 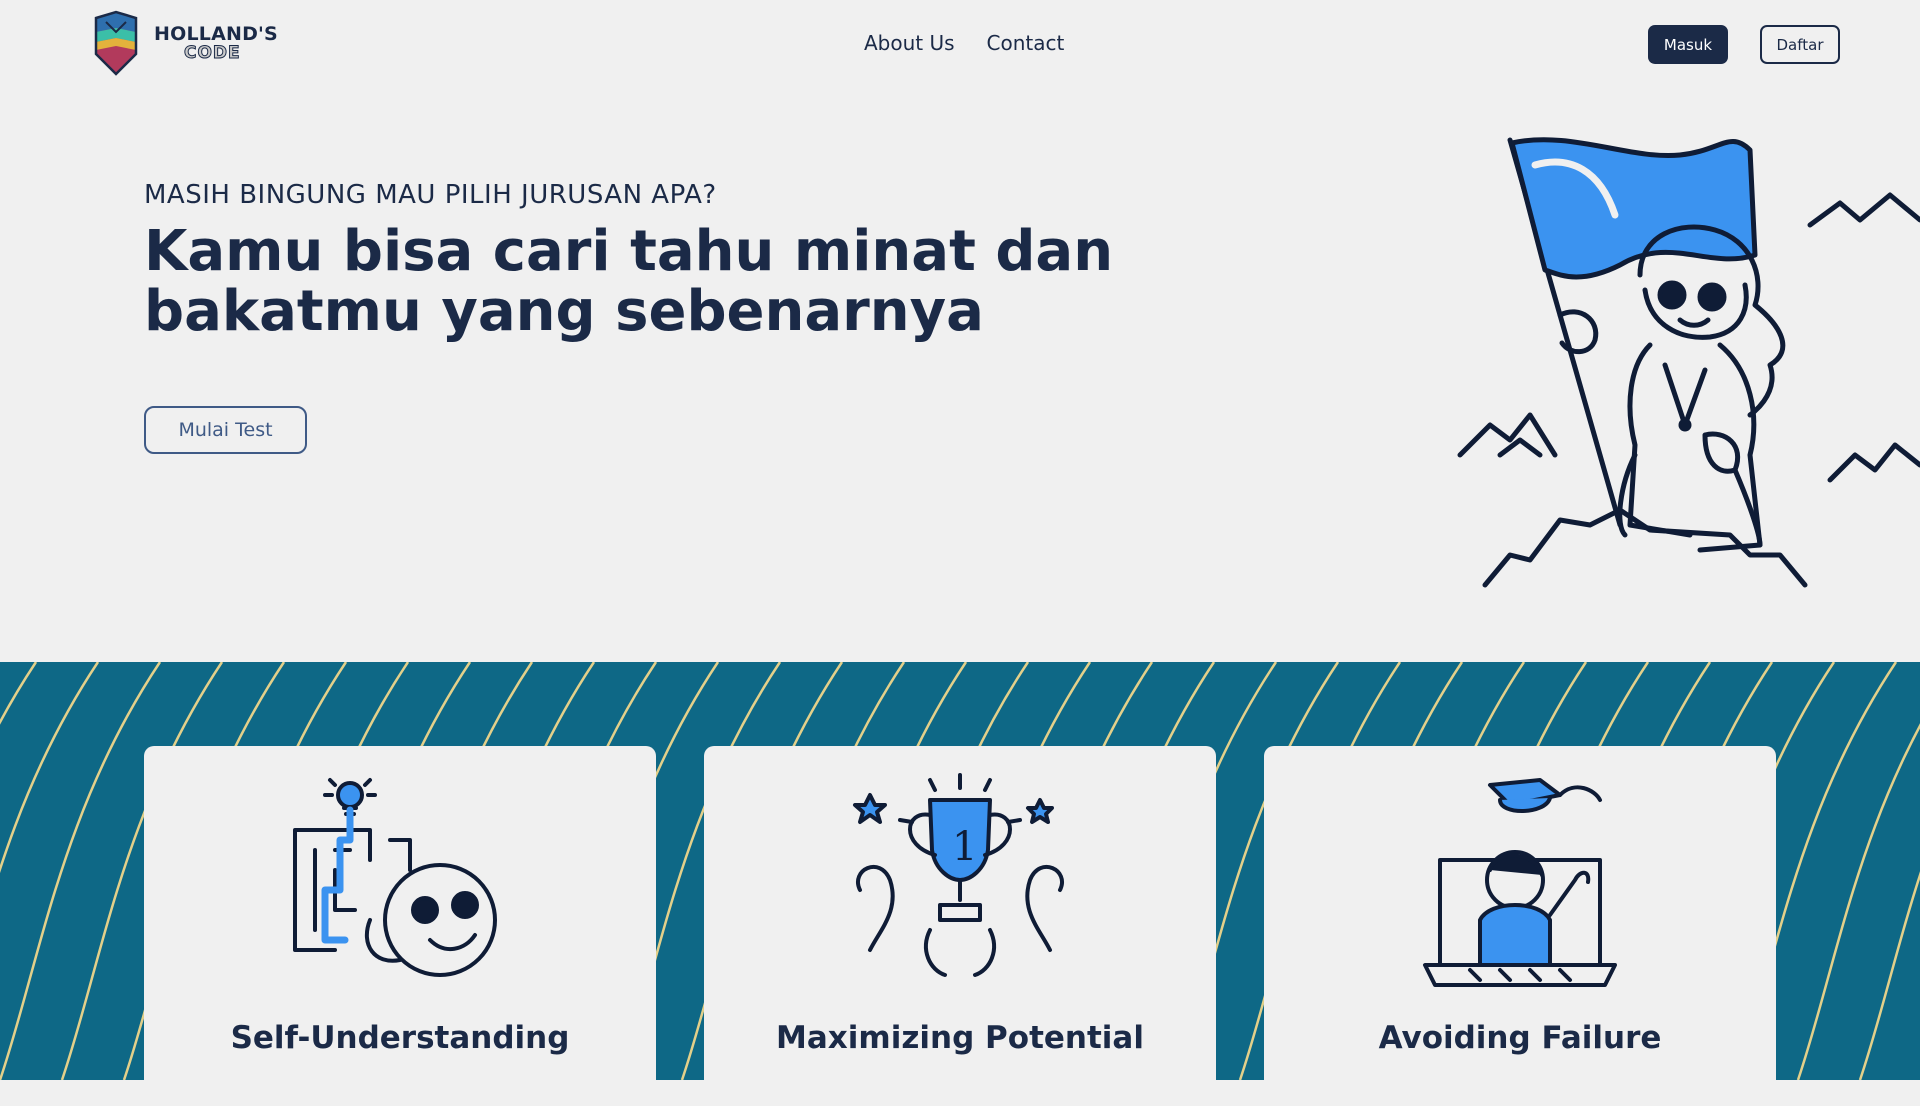 What do you see at coordinates (1026, 43) in the screenshot?
I see `nav-link-contact: Contact` at bounding box center [1026, 43].